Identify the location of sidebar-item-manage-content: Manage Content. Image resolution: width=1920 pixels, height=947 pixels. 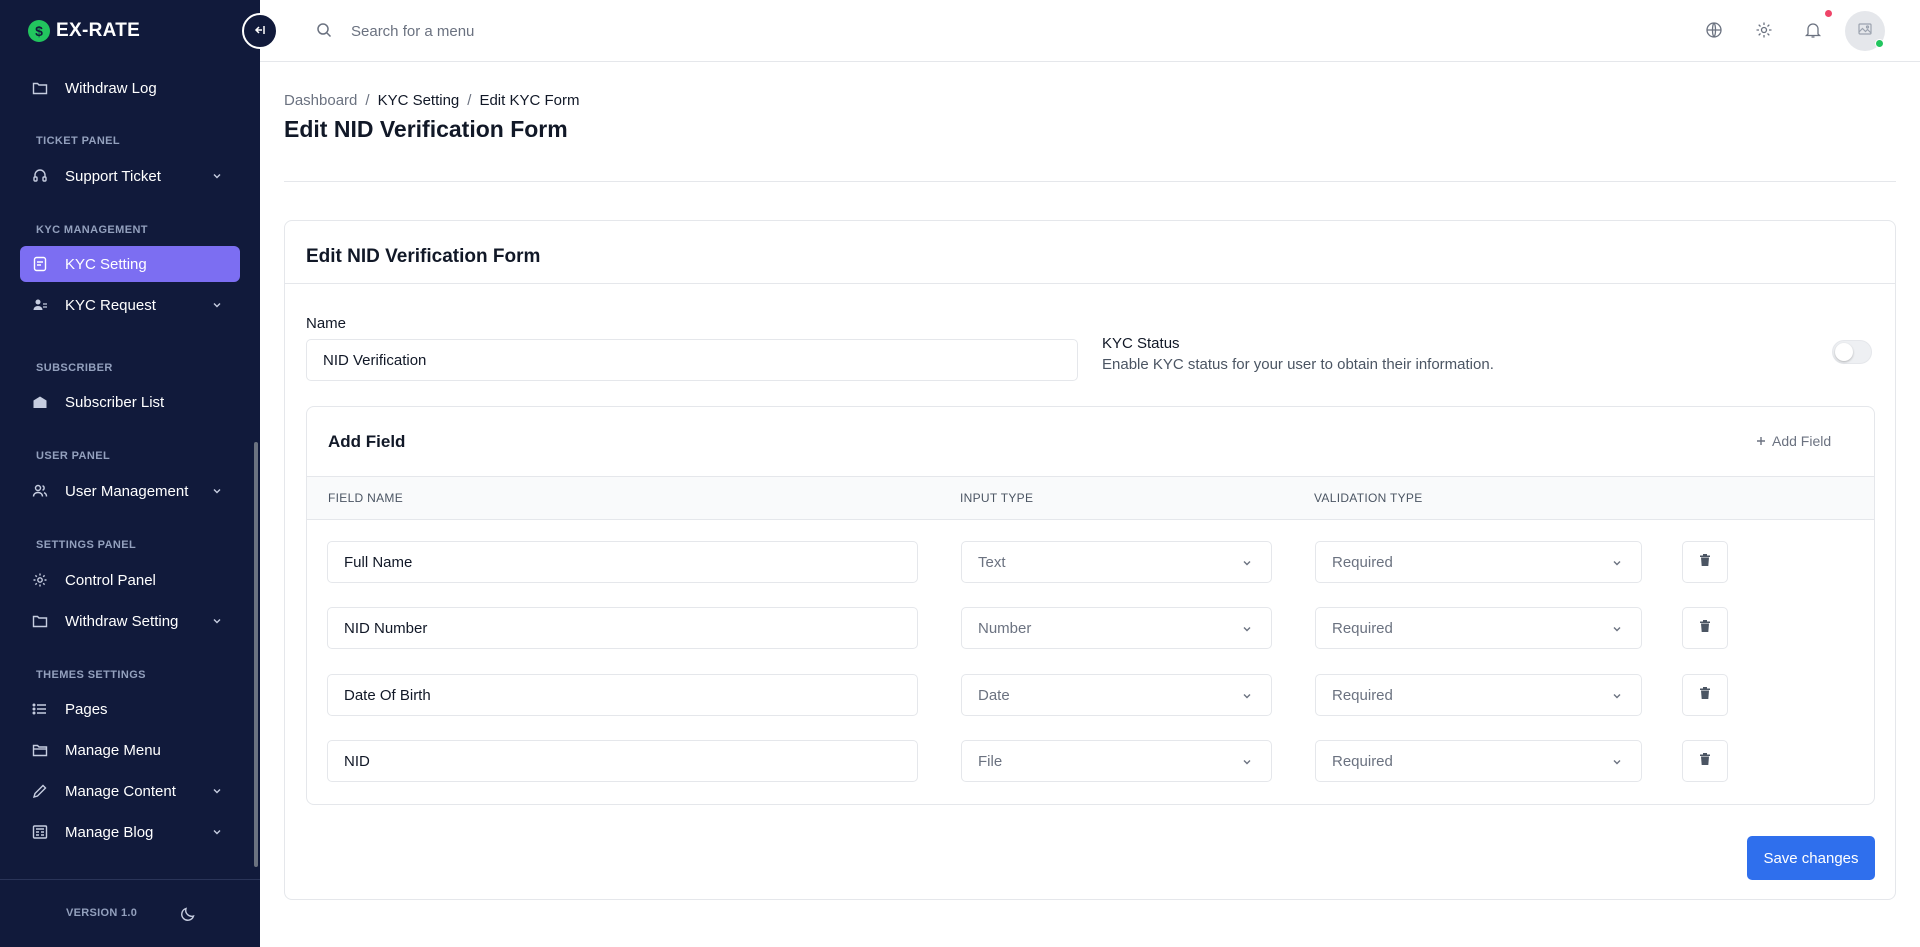
(130, 791).